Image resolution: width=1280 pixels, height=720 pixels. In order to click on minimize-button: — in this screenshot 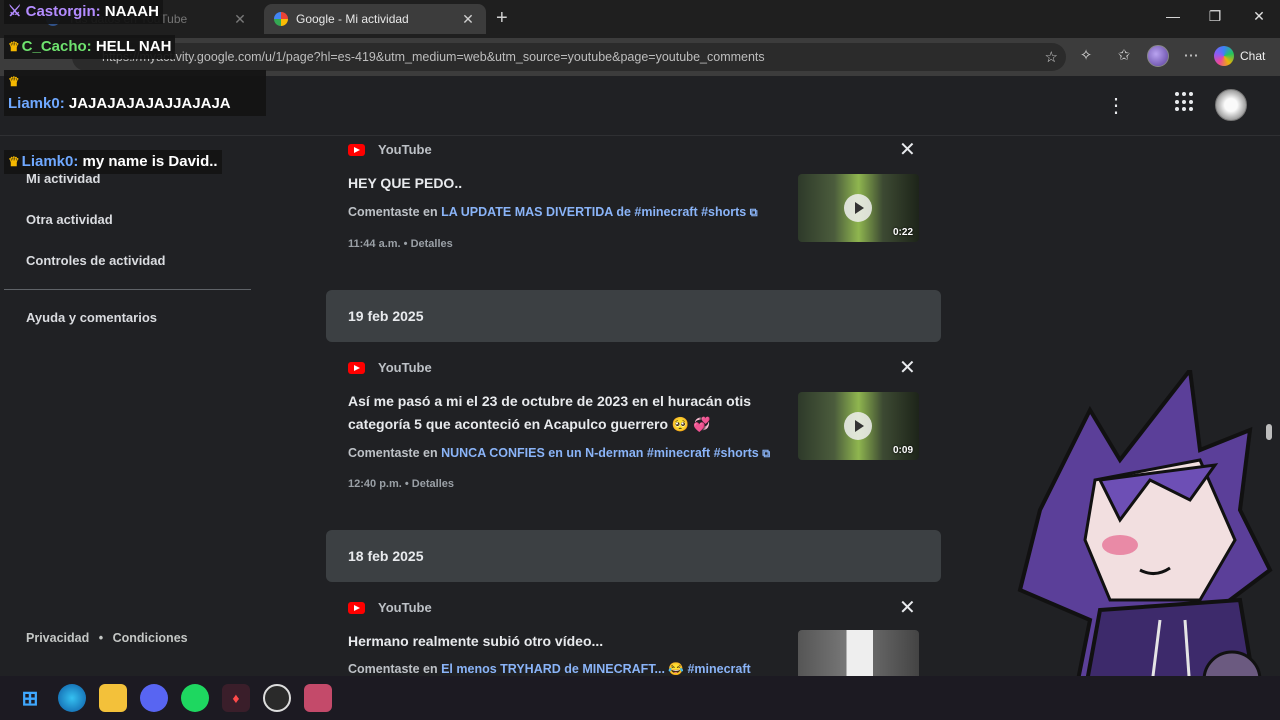, I will do `click(1173, 16)`.